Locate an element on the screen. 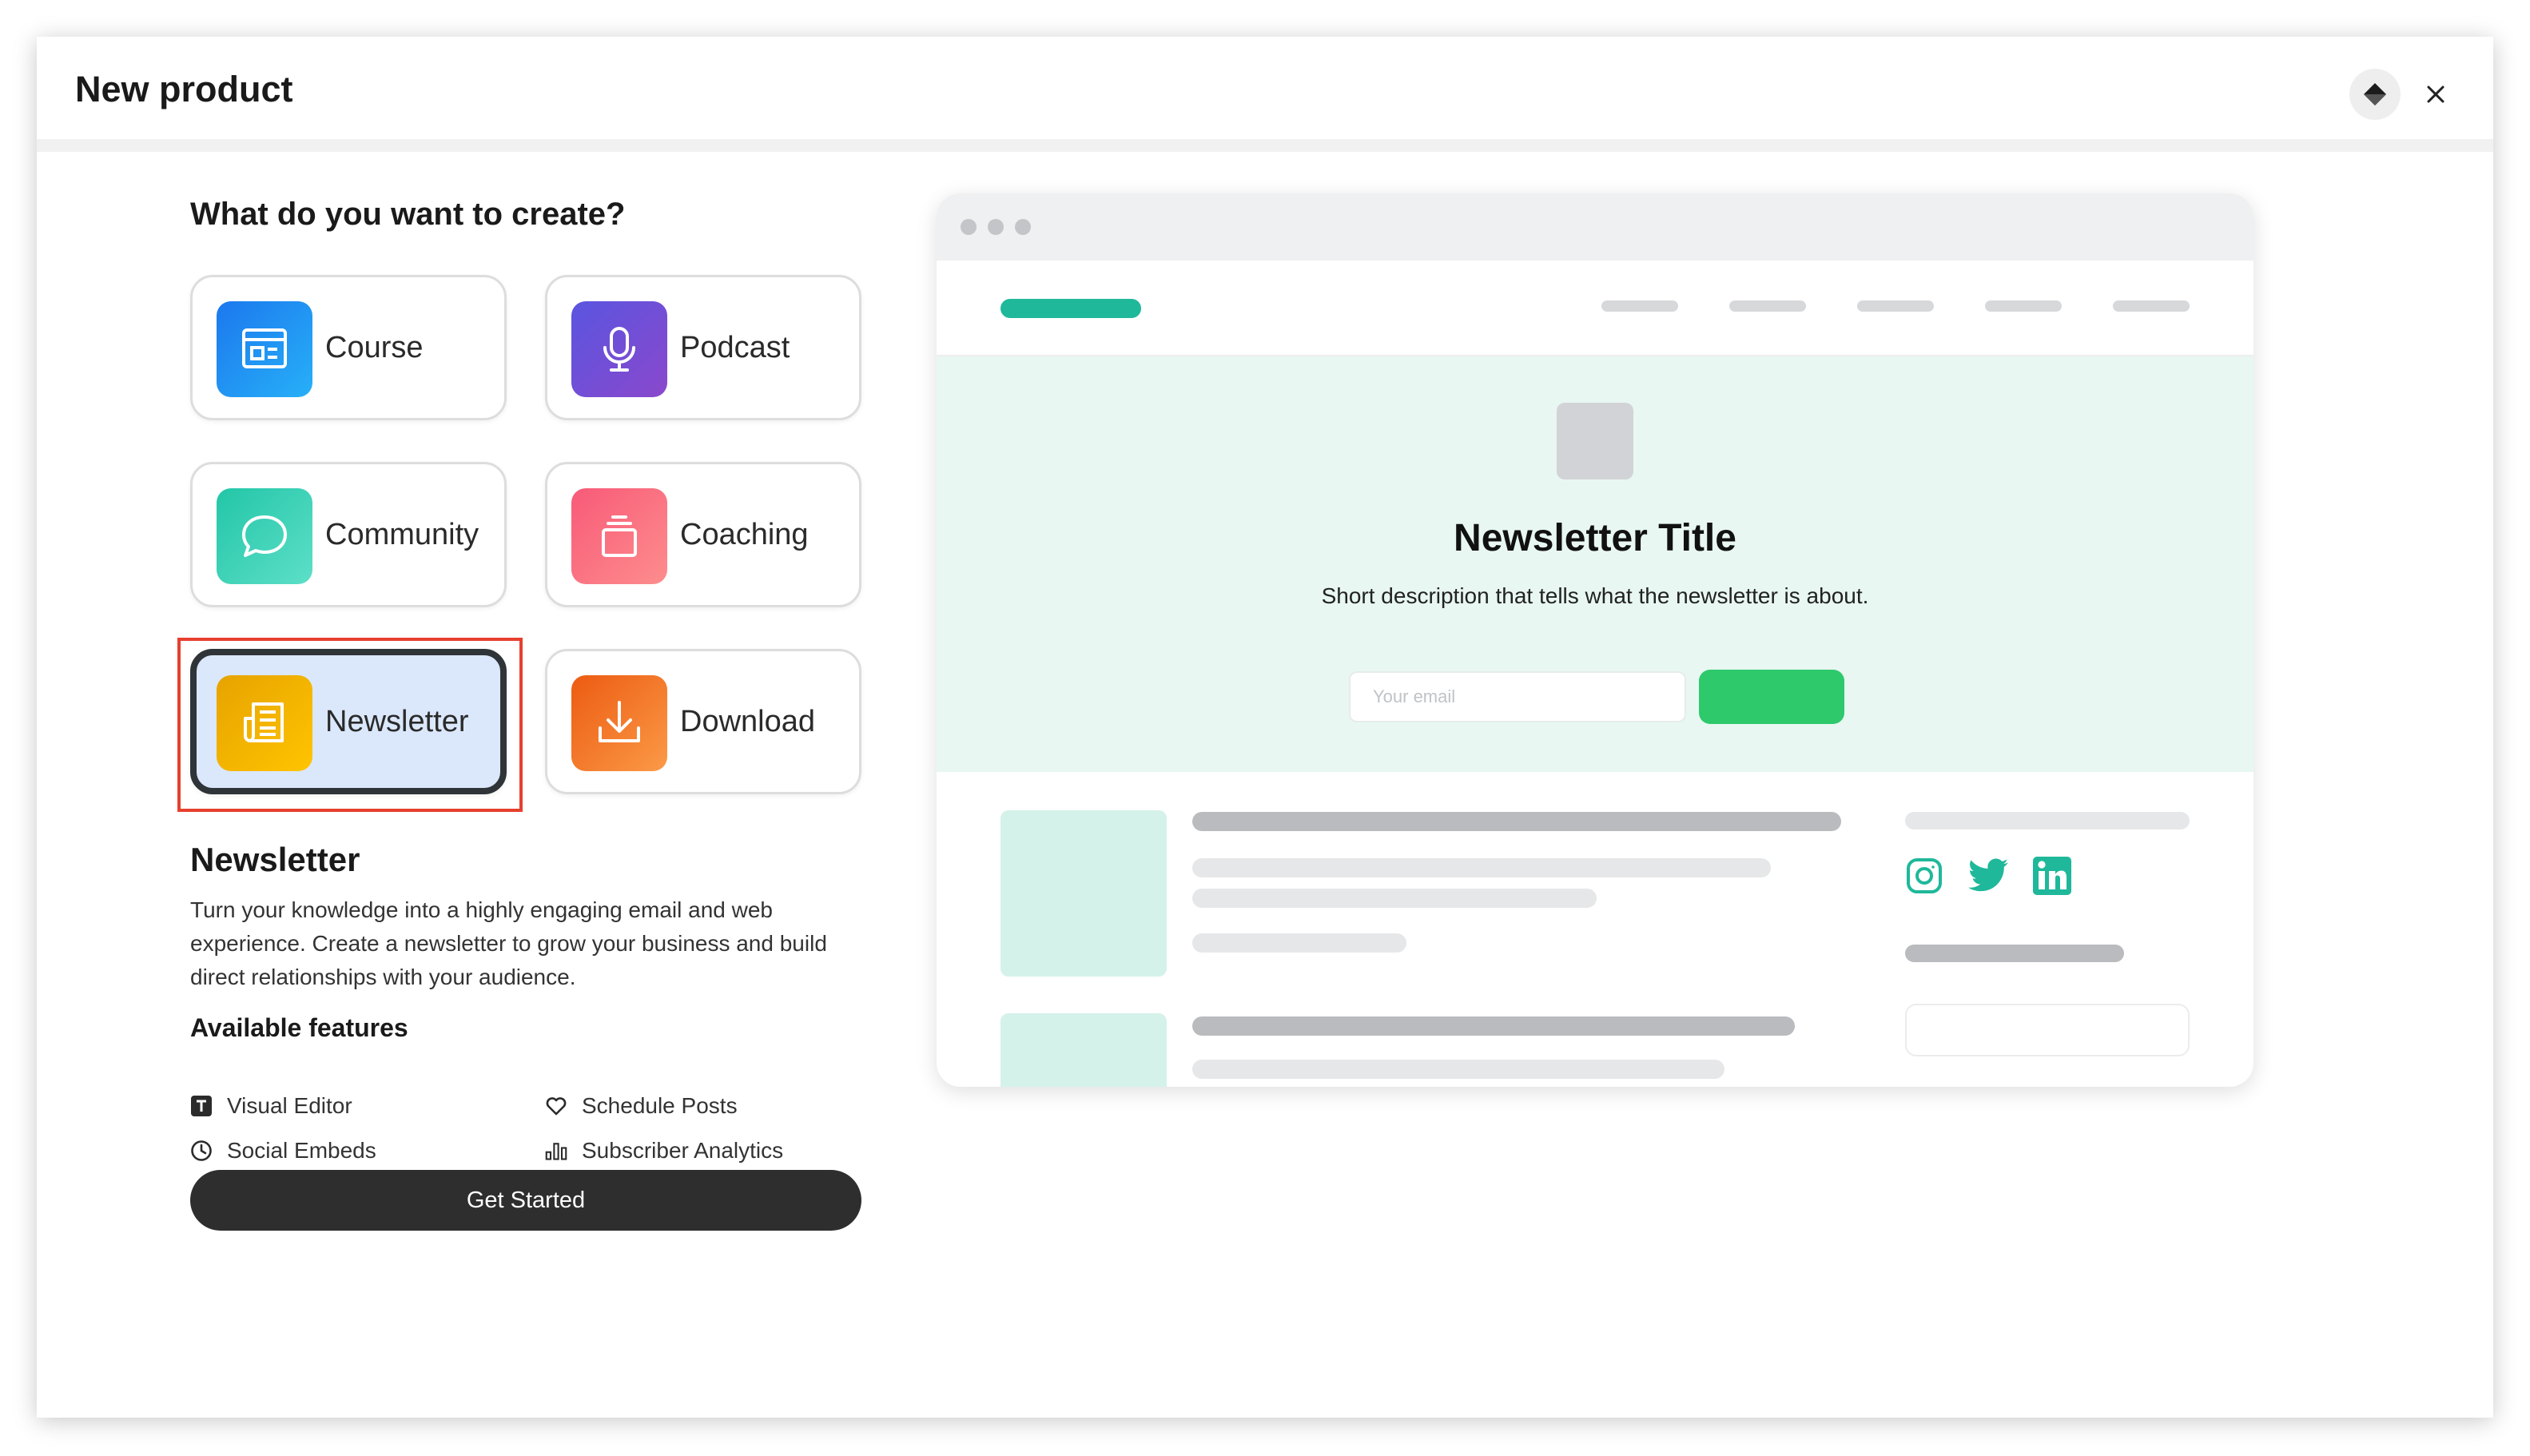  header-divider is located at coordinates (1265, 145).